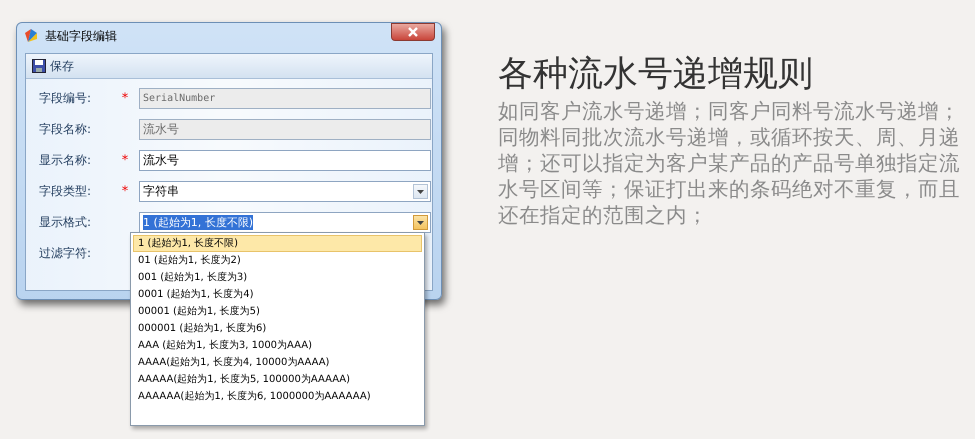 The height and width of the screenshot is (439, 975). Describe the element at coordinates (31, 36) in the screenshot. I see `app-logo-icon` at that location.